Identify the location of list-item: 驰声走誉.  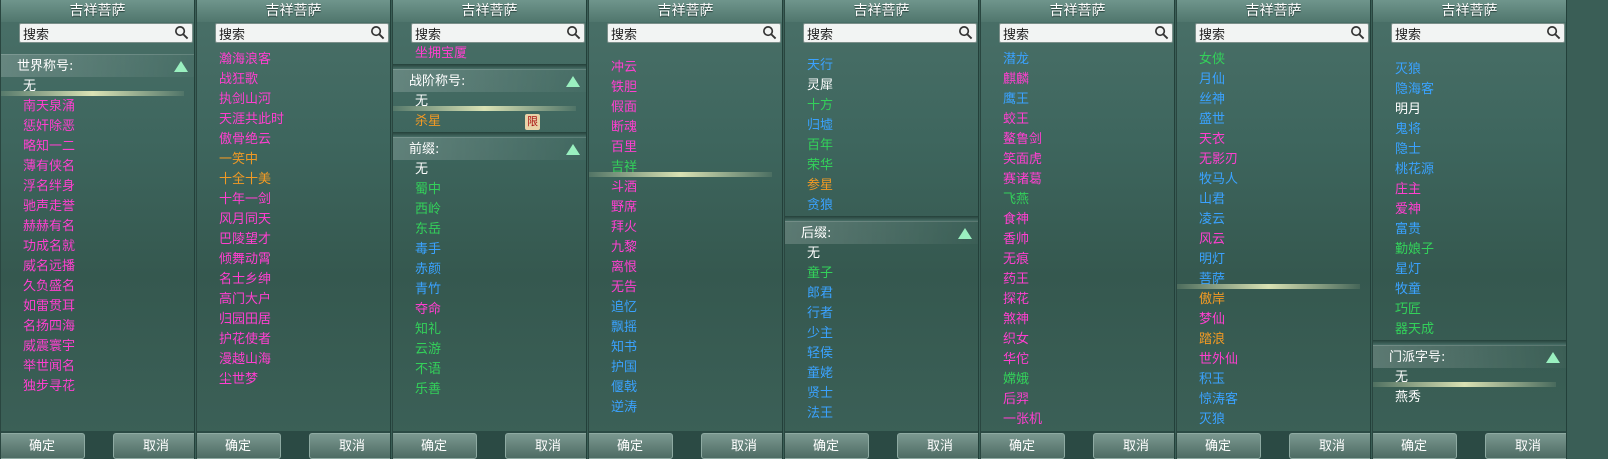
(97, 207).